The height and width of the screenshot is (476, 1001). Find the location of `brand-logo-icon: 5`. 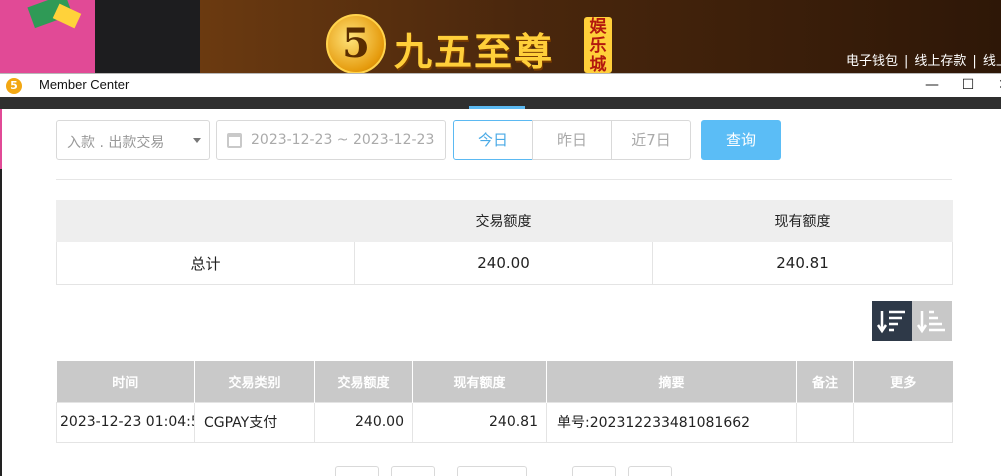

brand-logo-icon: 5 is located at coordinates (356, 43).